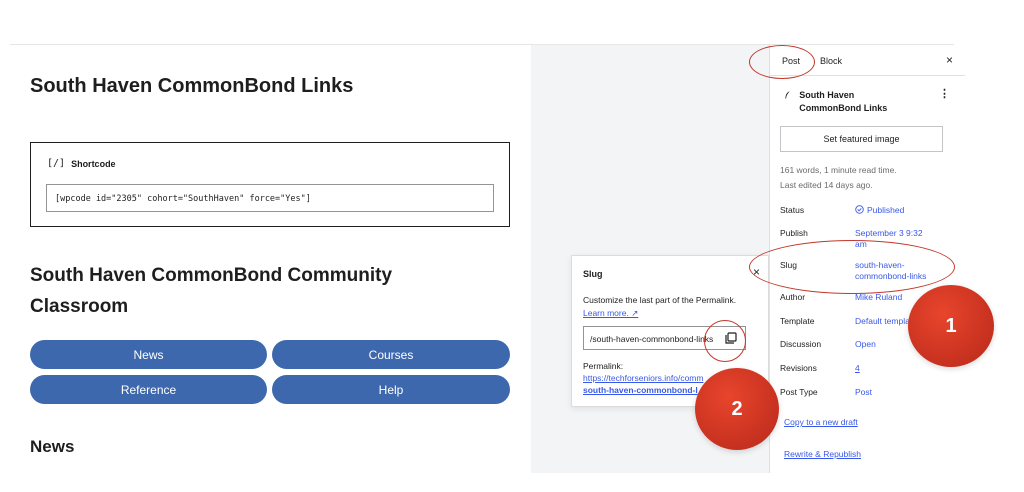 The image size is (1024, 492). I want to click on copy-button-highlight, so click(725, 341).